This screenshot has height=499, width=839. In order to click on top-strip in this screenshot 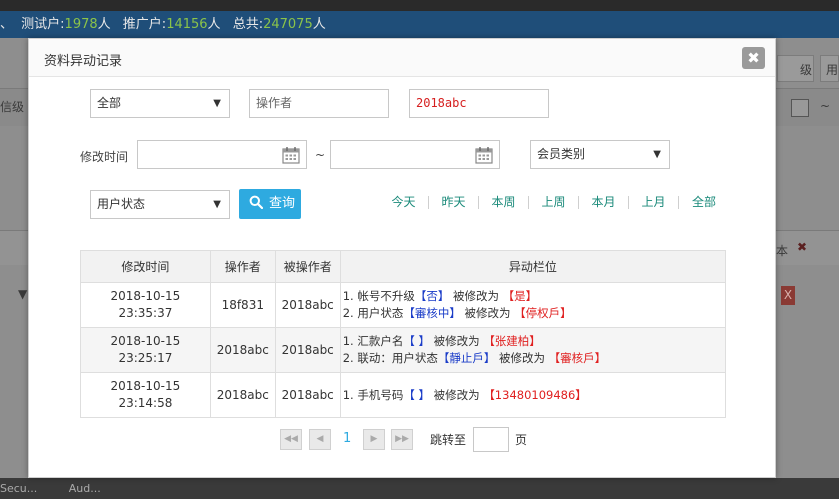, I will do `click(419, 5)`.